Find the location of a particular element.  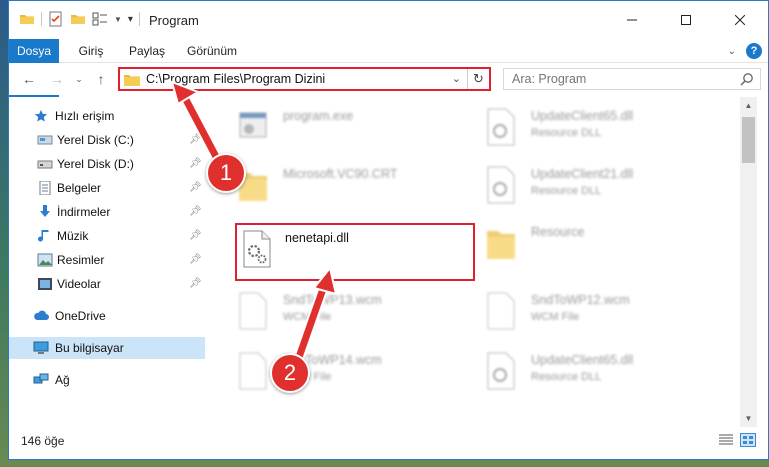

step-badge-2: 2 is located at coordinates (290, 373).